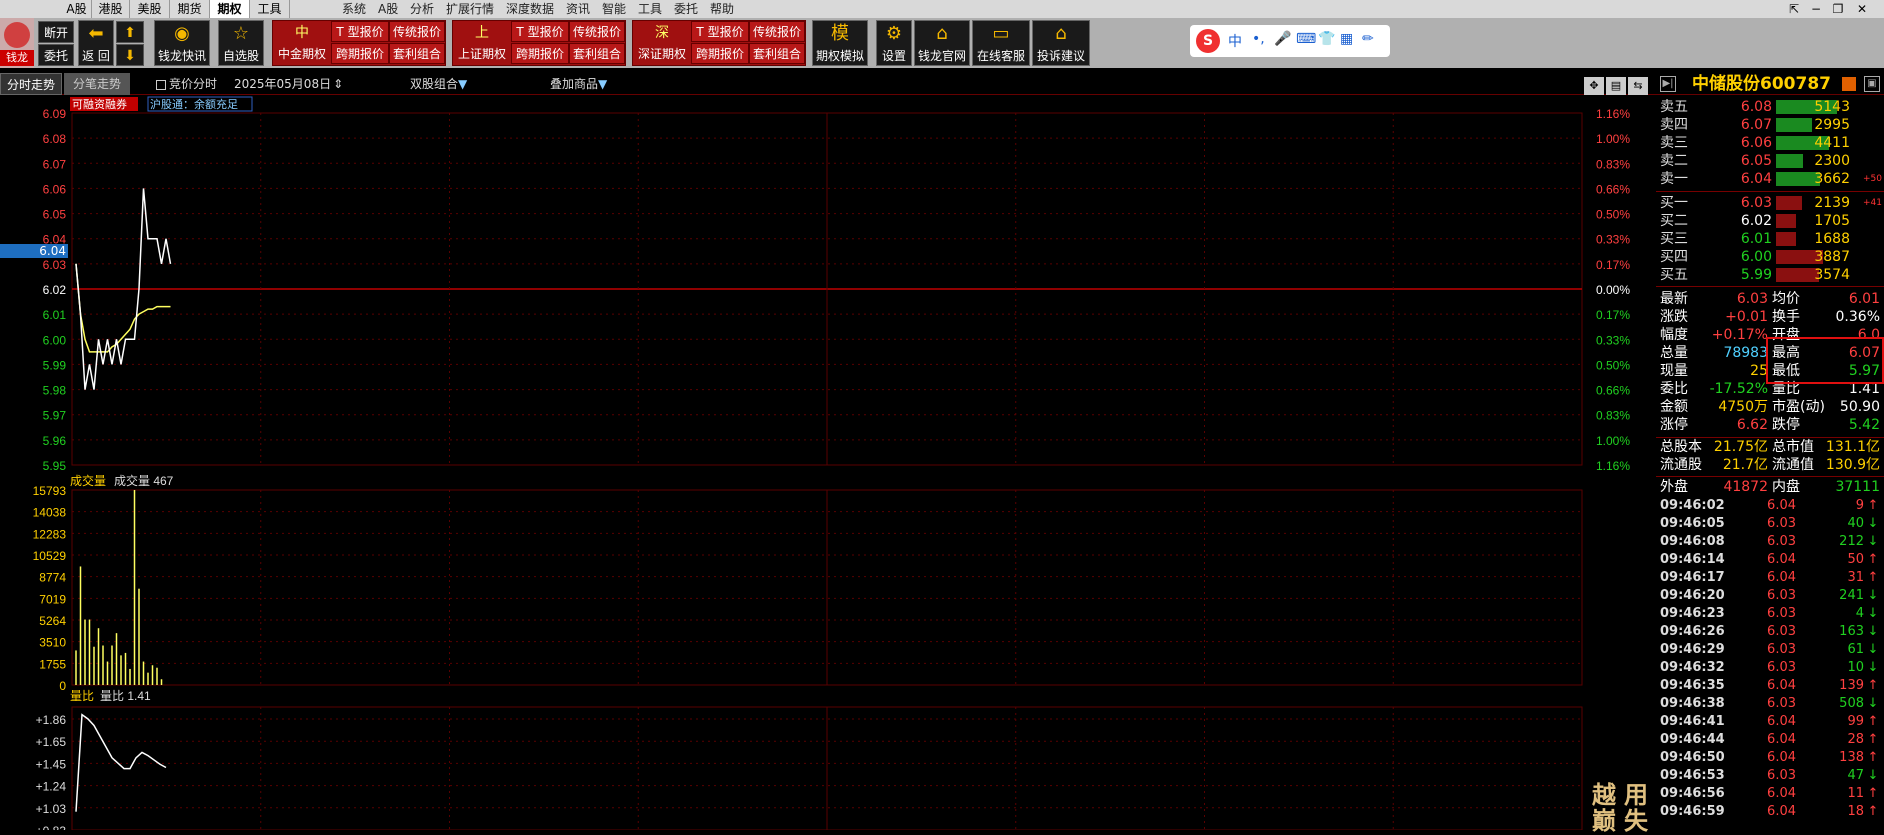 The width and height of the screenshot is (1884, 835). I want to click on dual-stock-dropdown: 双股组合▼, so click(438, 84).